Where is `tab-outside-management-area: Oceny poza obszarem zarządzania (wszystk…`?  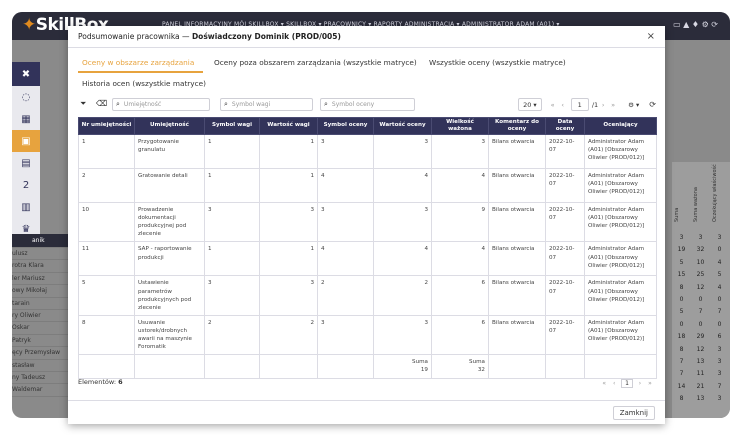 tab-outside-management-area: Oceny poza obszarem zarządzania (wszystk… is located at coordinates (315, 62).